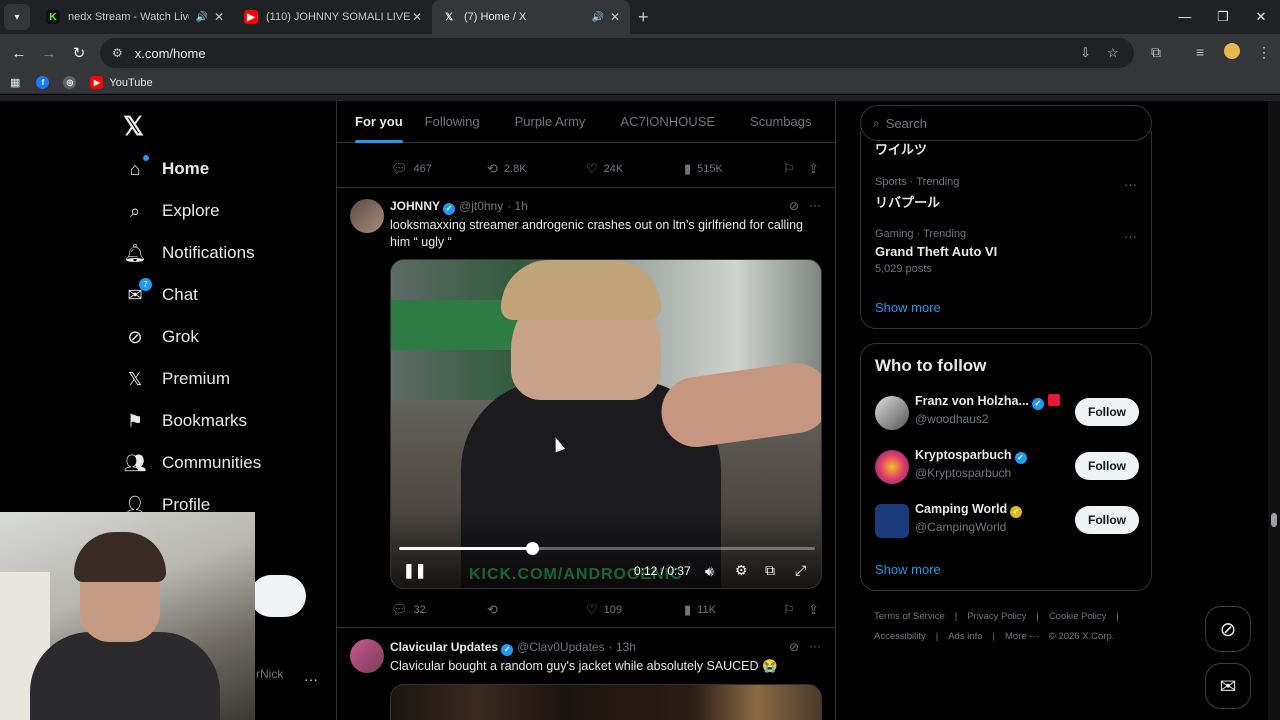 The width and height of the screenshot is (1280, 720). I want to click on browser-tab-1: K nedx Stream - Watch Live o 🔊 ✕, so click(135, 17).